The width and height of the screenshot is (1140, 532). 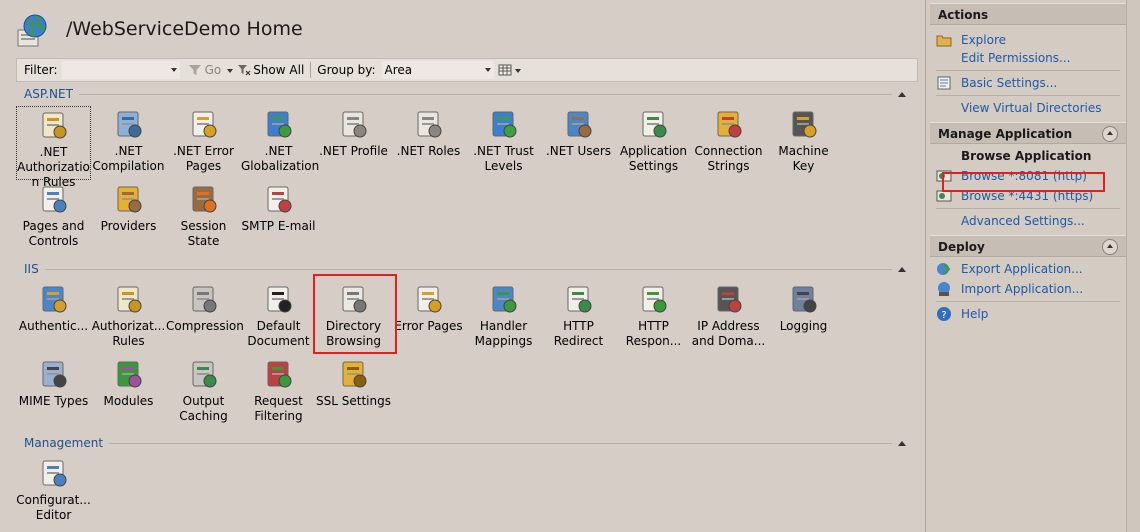 I want to click on feature-tile: Compression, so click(x=205, y=318).